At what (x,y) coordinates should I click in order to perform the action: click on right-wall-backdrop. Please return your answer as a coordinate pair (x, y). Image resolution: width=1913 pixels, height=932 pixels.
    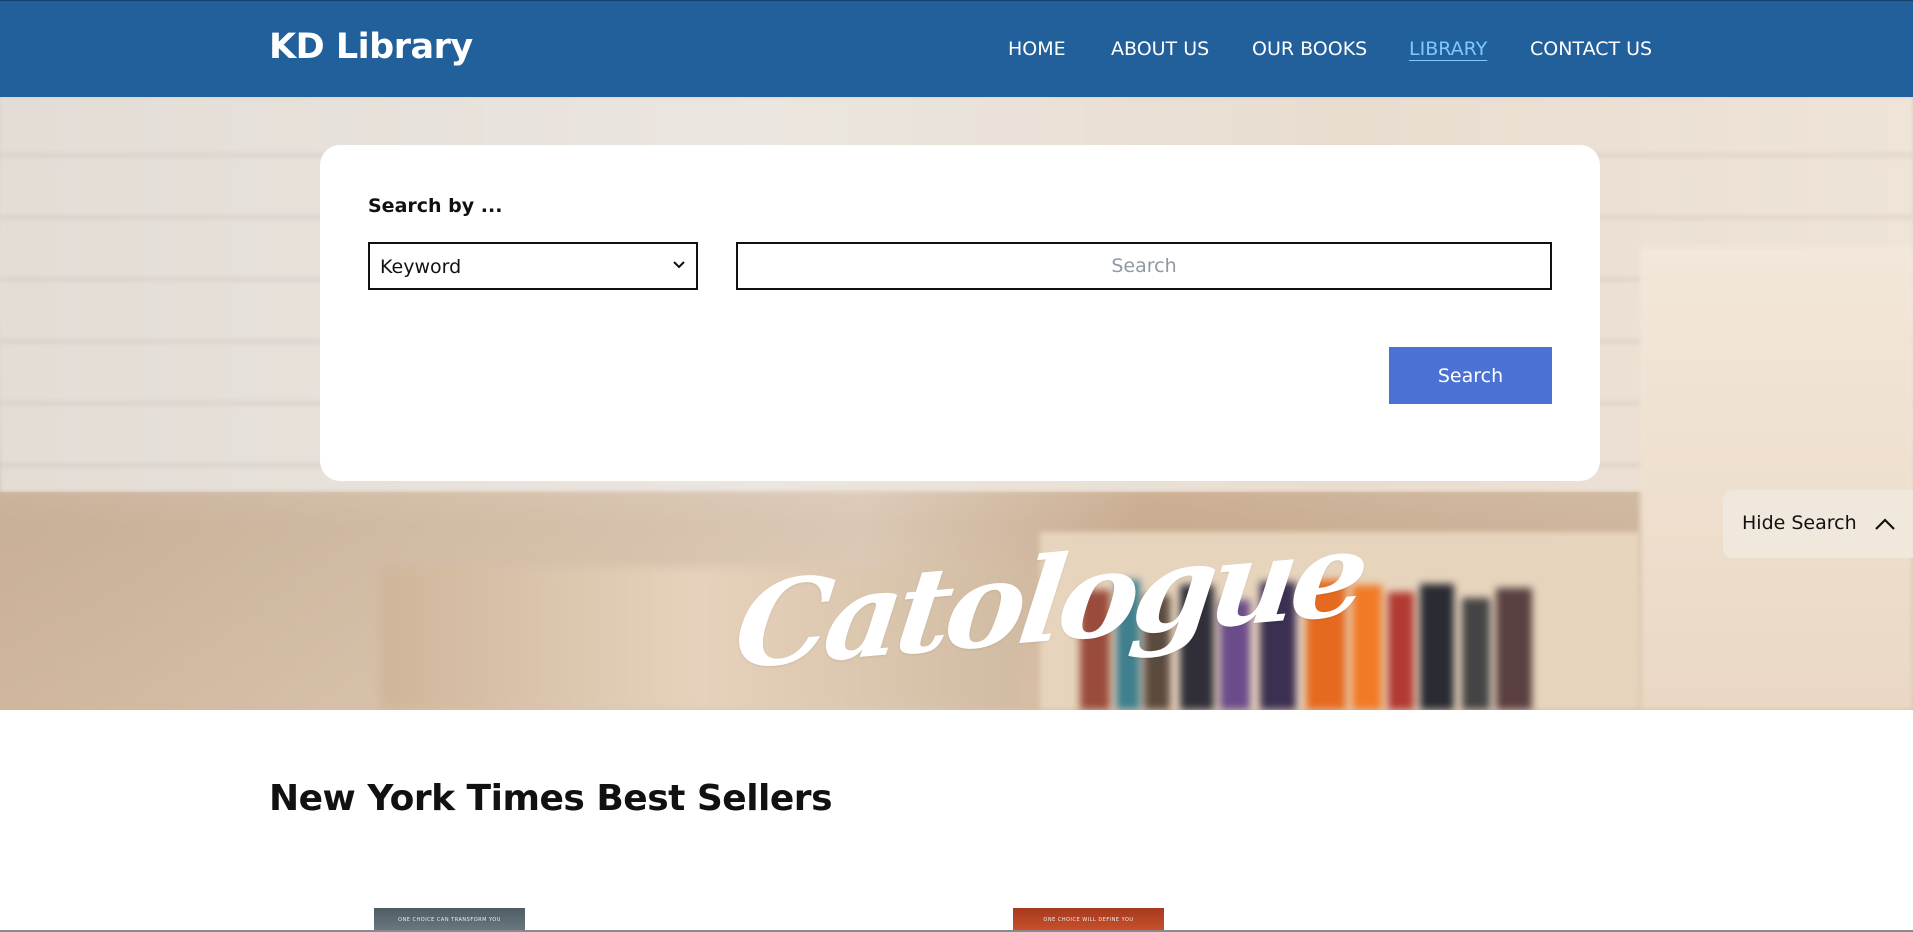
    Looking at the image, I should click on (1776, 478).